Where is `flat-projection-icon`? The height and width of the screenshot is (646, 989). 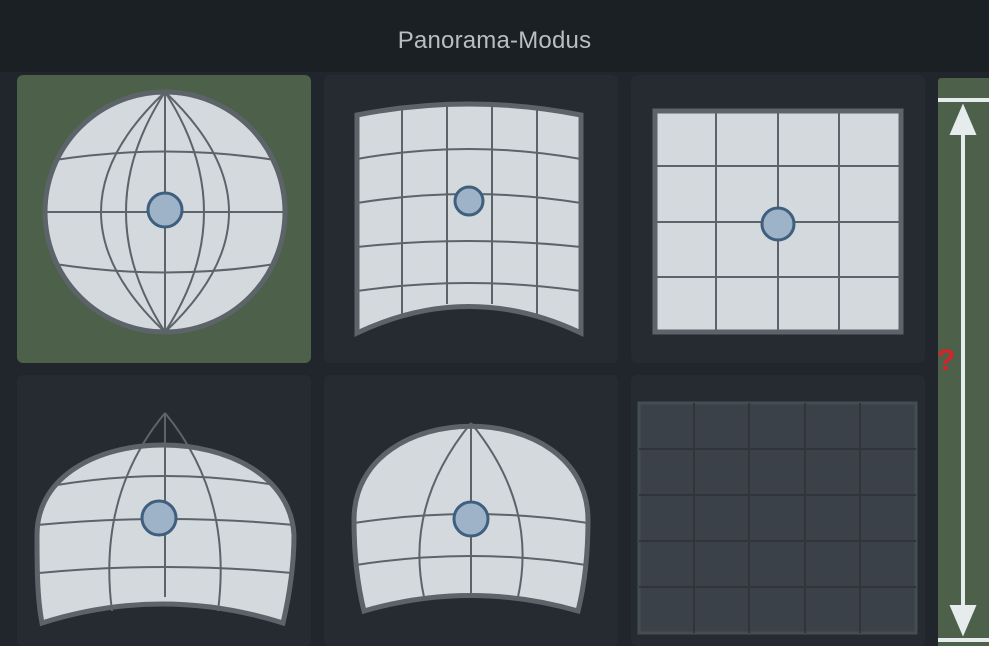
flat-projection-icon is located at coordinates (778, 221).